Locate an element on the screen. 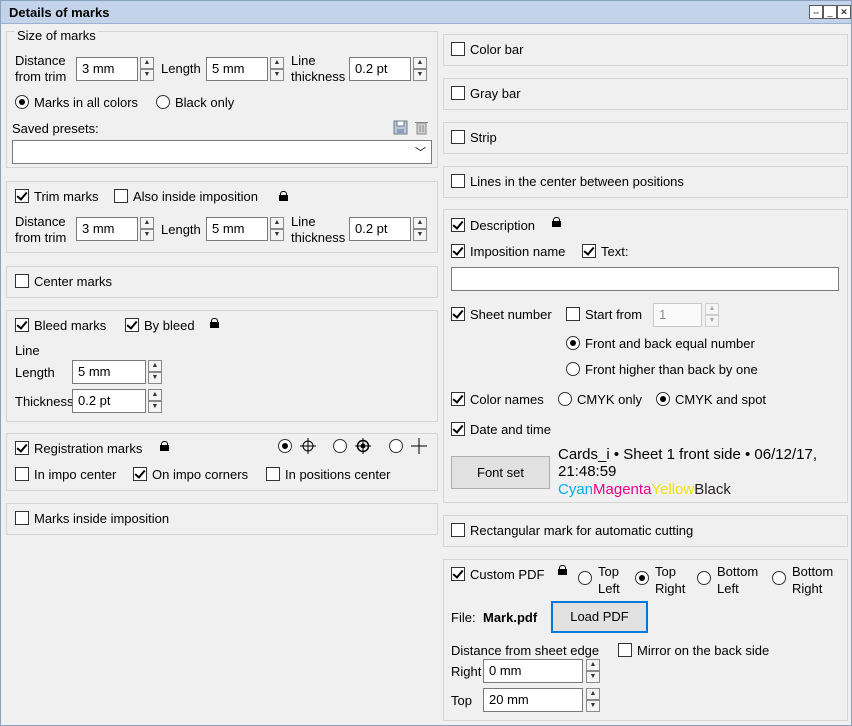 This screenshot has width=852, height=726. distance-label: Distance from trim is located at coordinates (41, 68).